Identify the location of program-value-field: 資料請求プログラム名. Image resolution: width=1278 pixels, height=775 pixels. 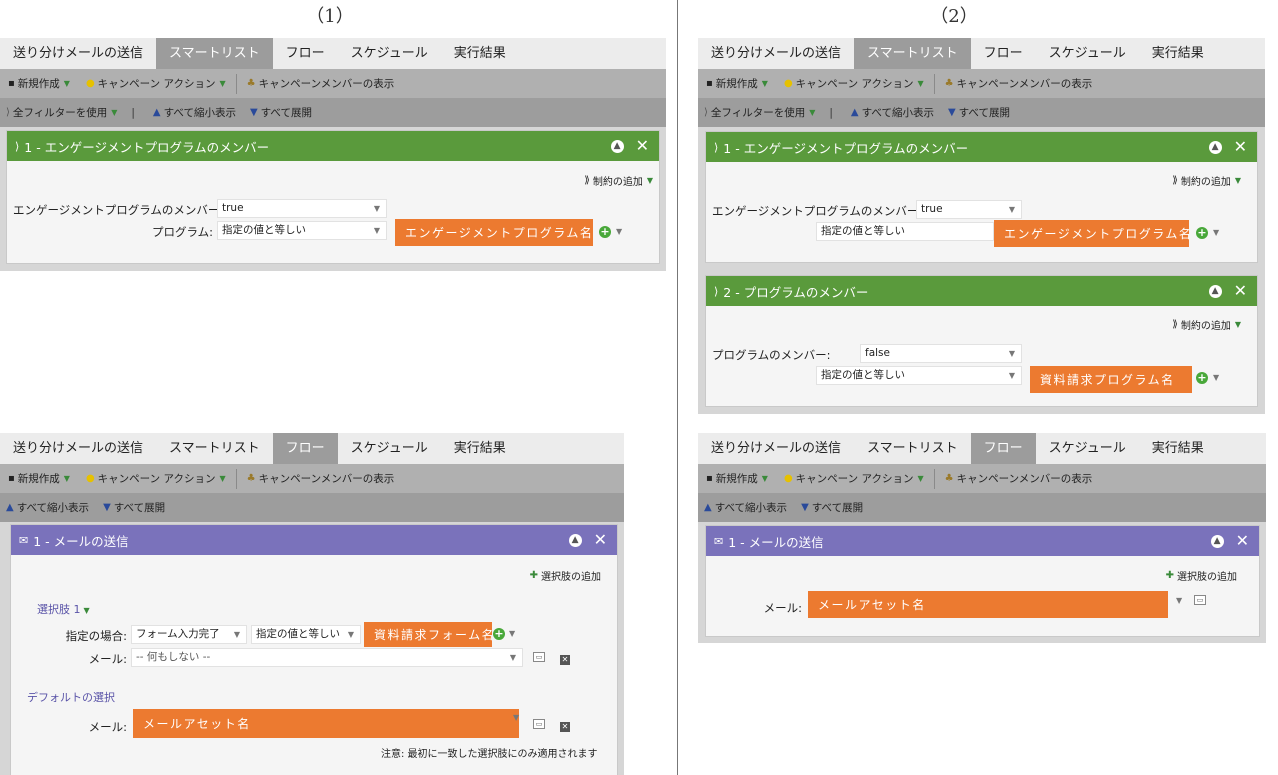
(1111, 379).